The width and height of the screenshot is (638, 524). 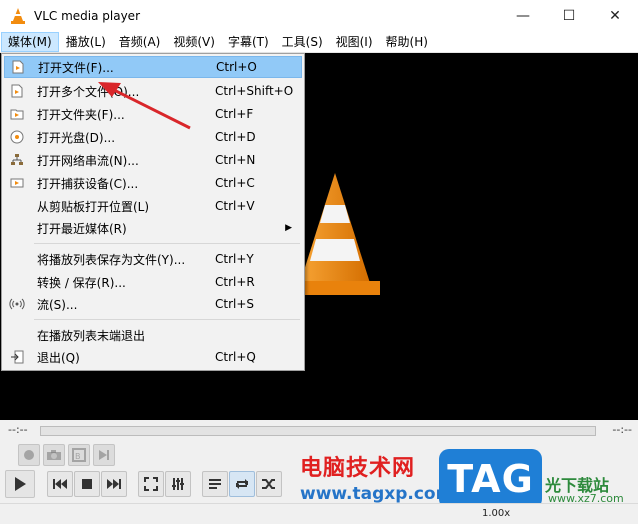 What do you see at coordinates (288, 228) in the screenshot?
I see `submenu-arrow-icon: ▶` at bounding box center [288, 228].